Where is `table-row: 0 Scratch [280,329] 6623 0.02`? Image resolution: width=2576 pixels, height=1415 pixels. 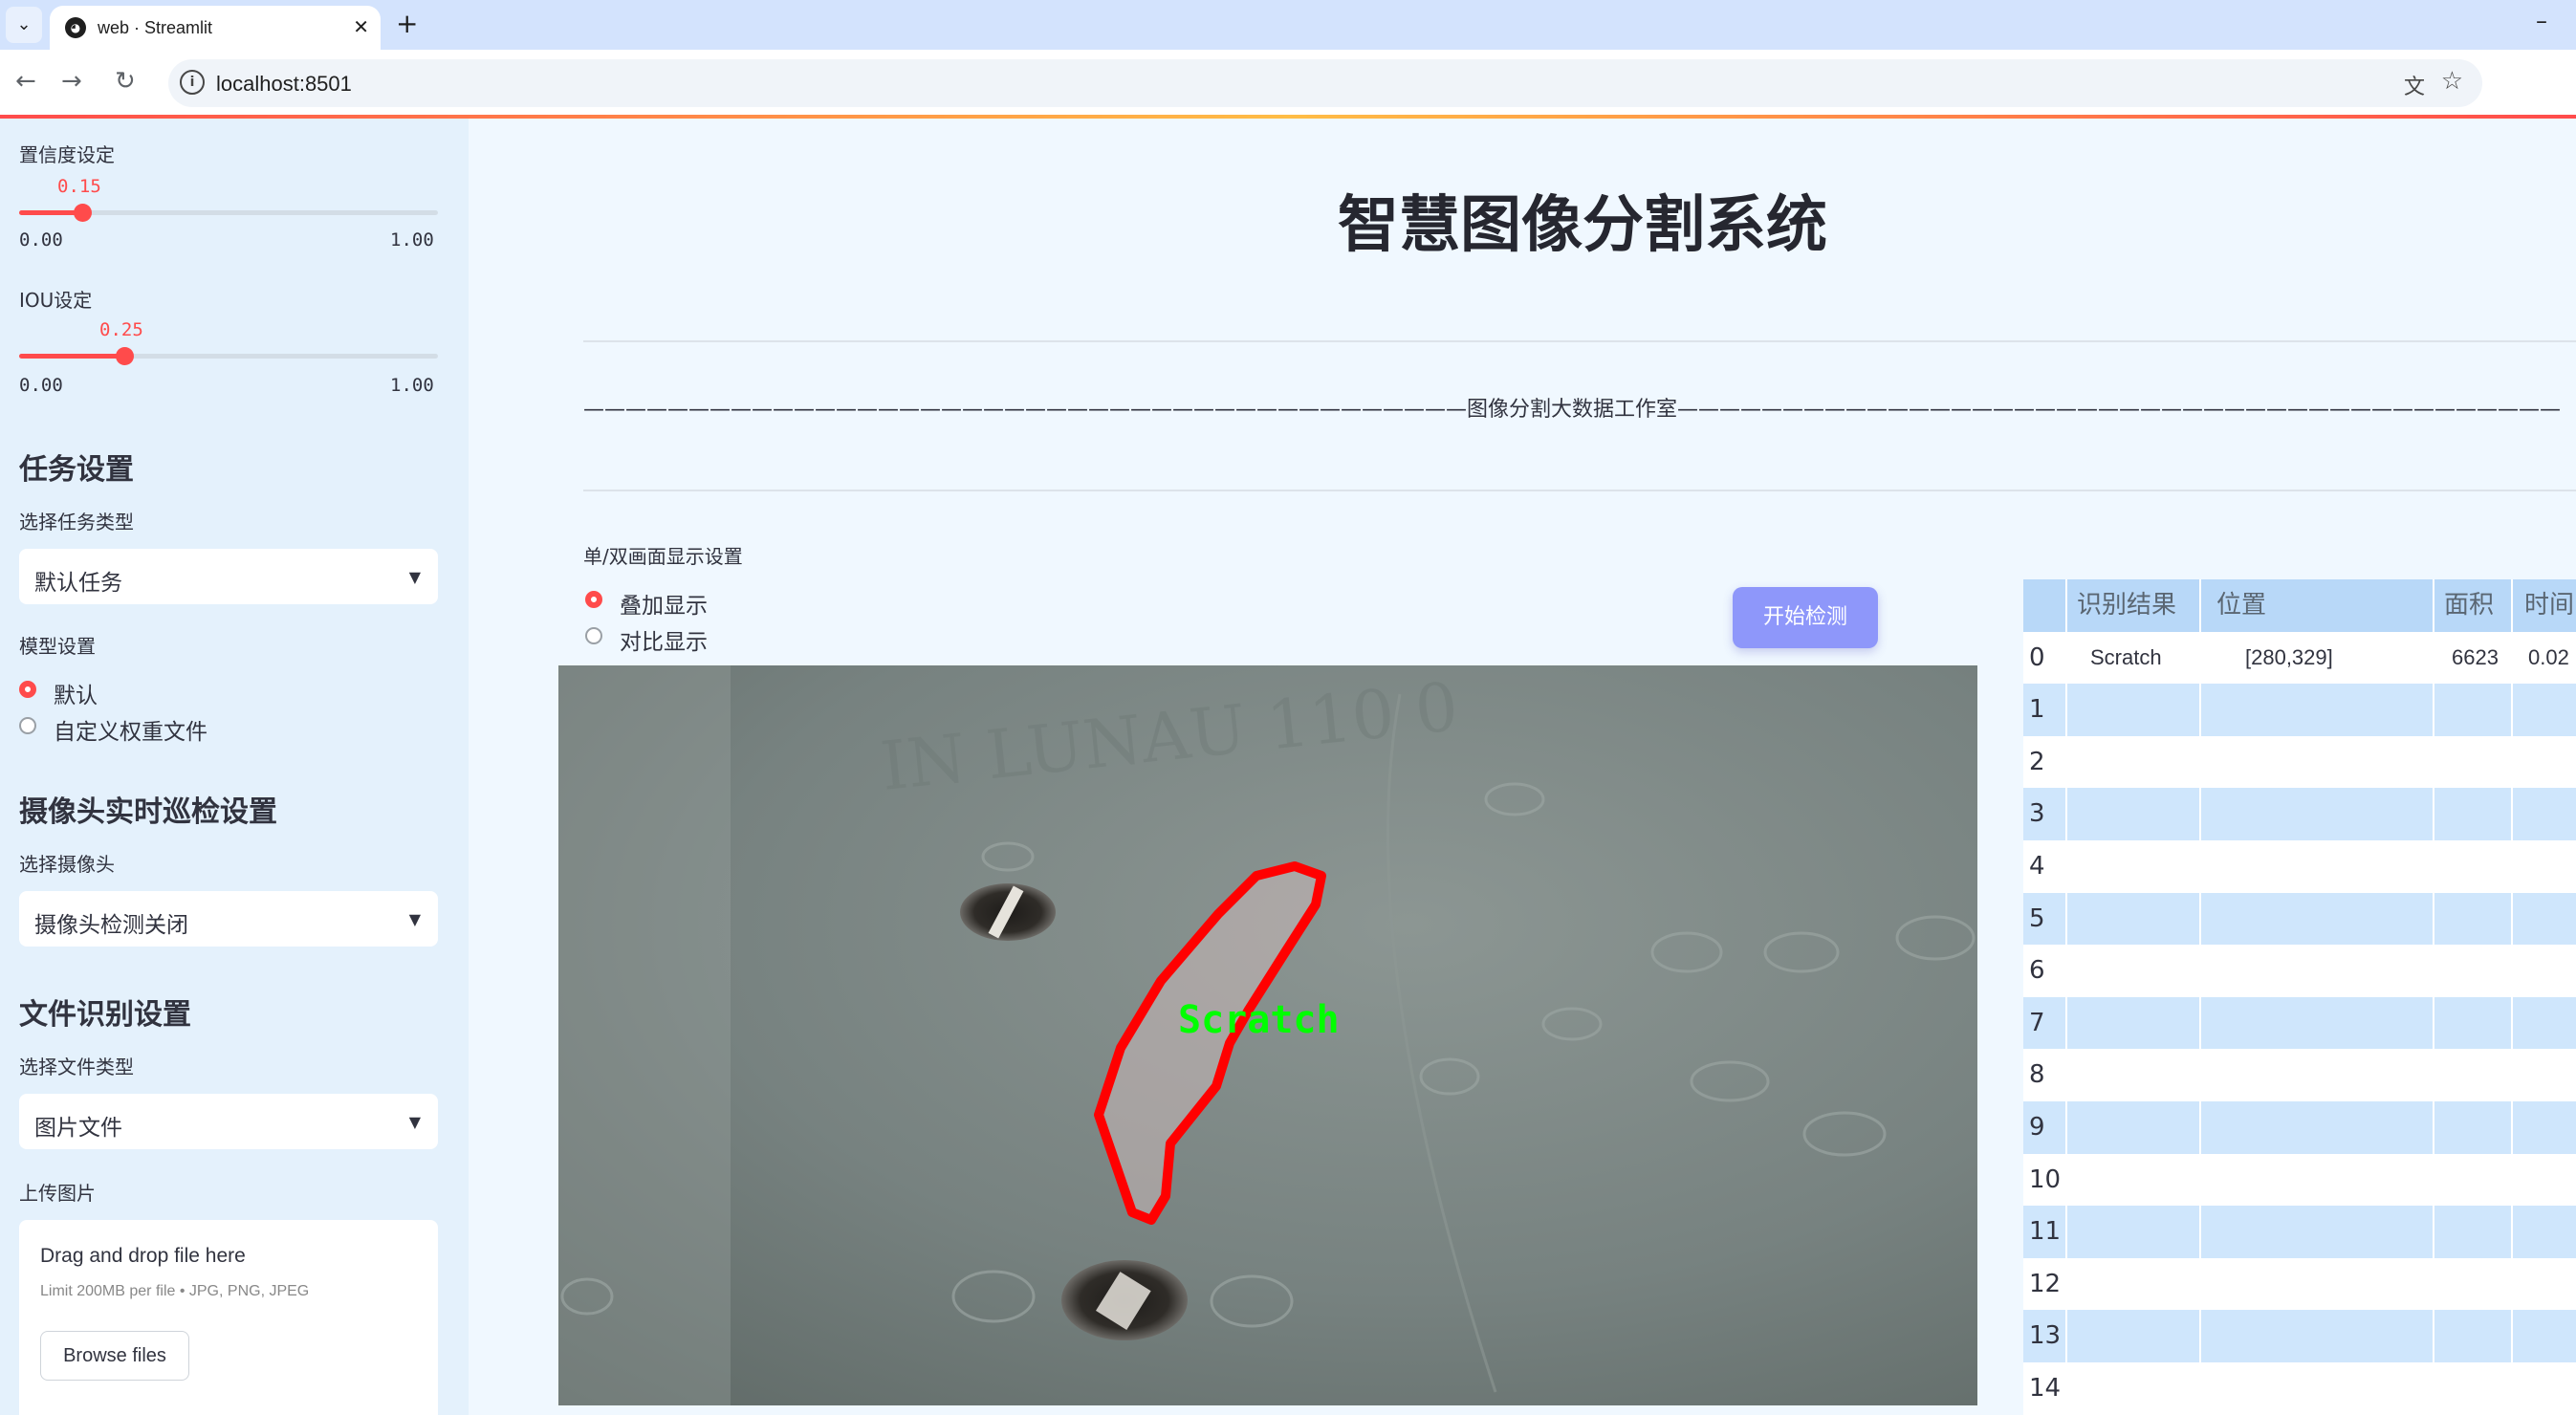 table-row: 0 Scratch [280,329] 6623 0.02 is located at coordinates (2299, 658).